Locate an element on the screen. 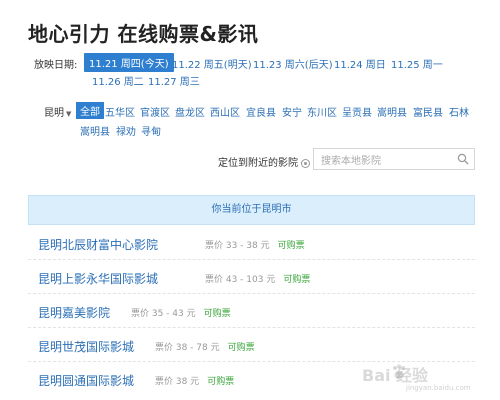 The height and width of the screenshot is (400, 500). location-icon is located at coordinates (305, 163).